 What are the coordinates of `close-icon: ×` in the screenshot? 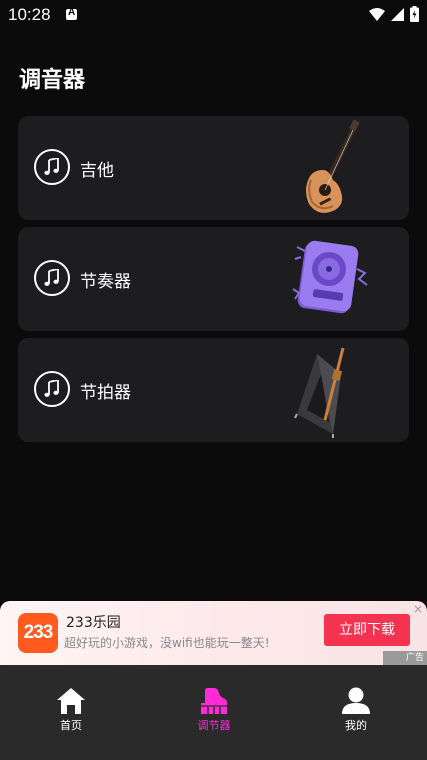 It's located at (418, 609).